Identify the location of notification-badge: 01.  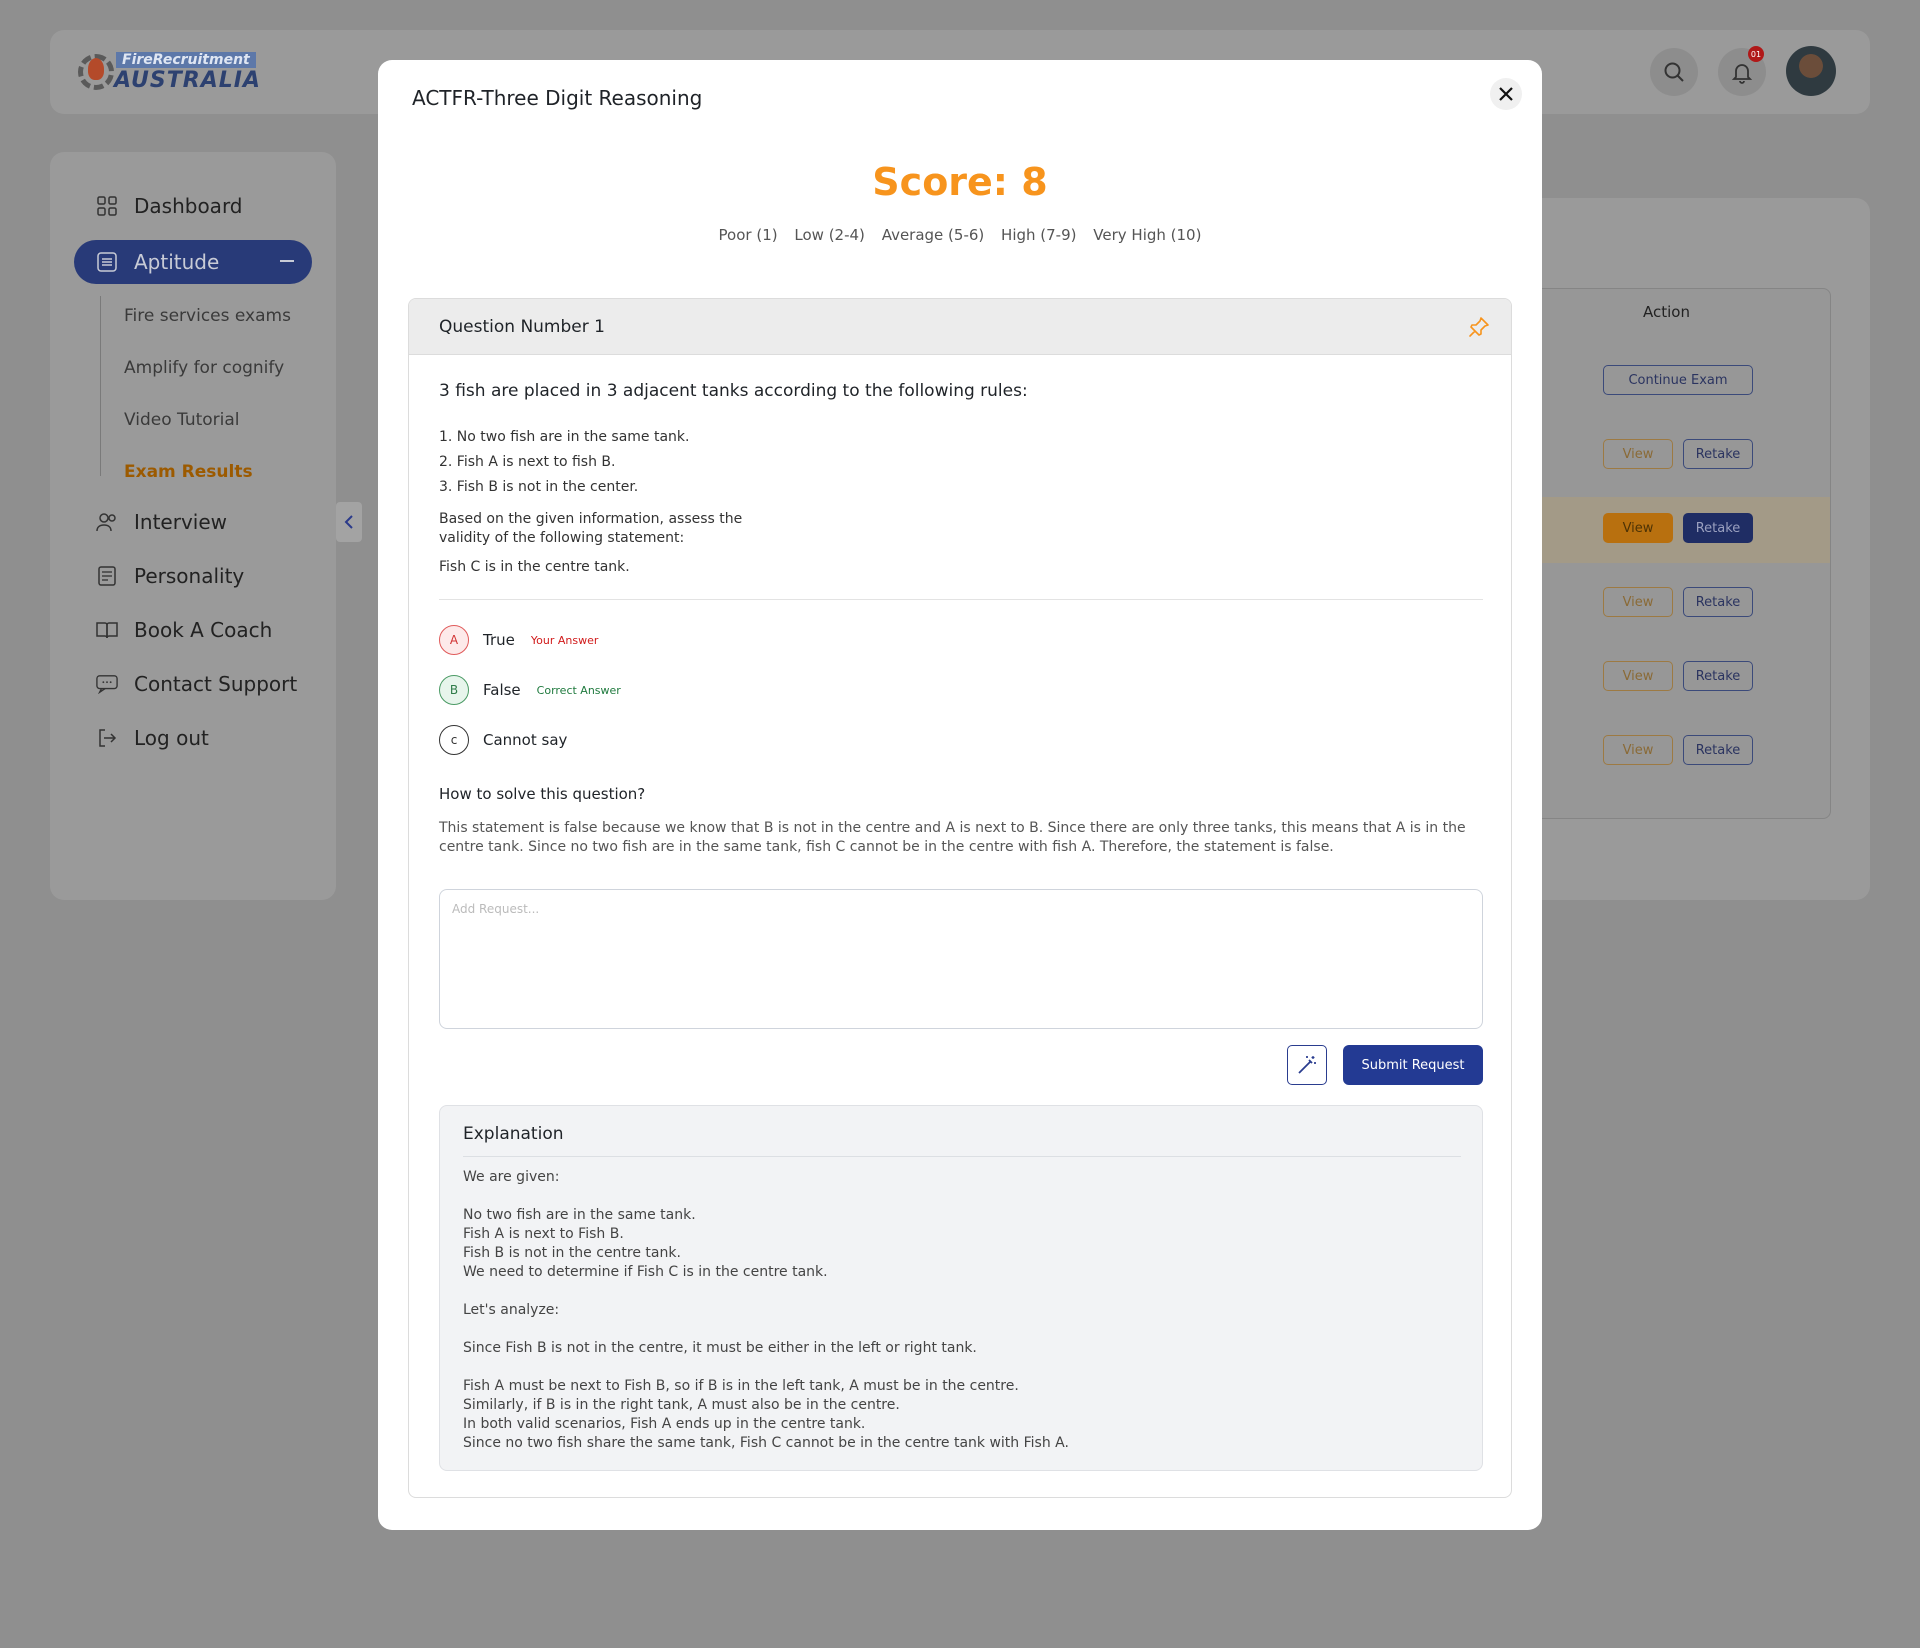
(1756, 54).